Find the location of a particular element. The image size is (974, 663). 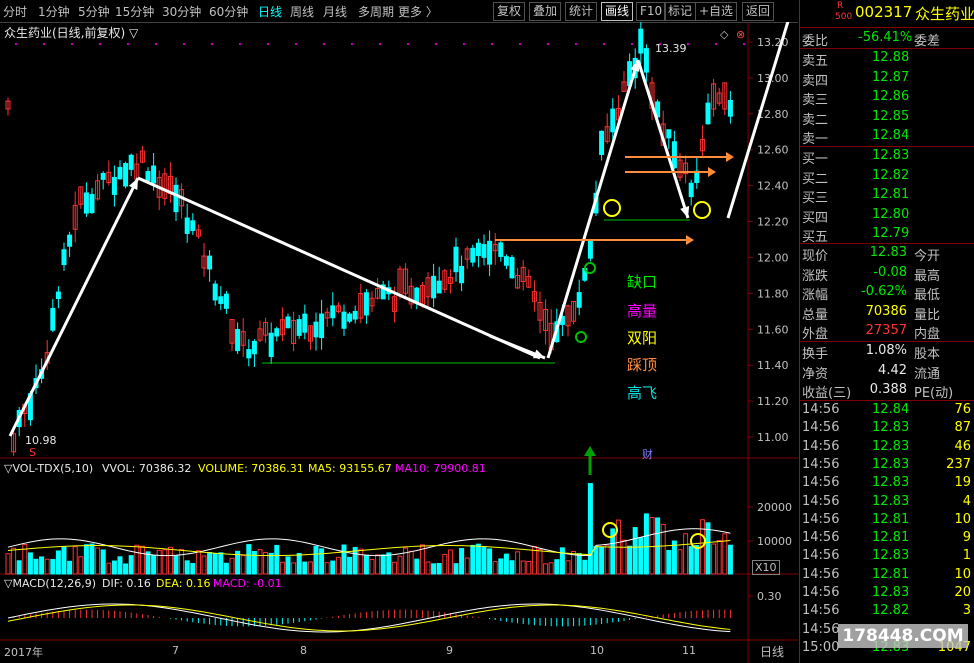

vol-indicator-name: ▽VOL-TDX(5,10) is located at coordinates (48, 468).